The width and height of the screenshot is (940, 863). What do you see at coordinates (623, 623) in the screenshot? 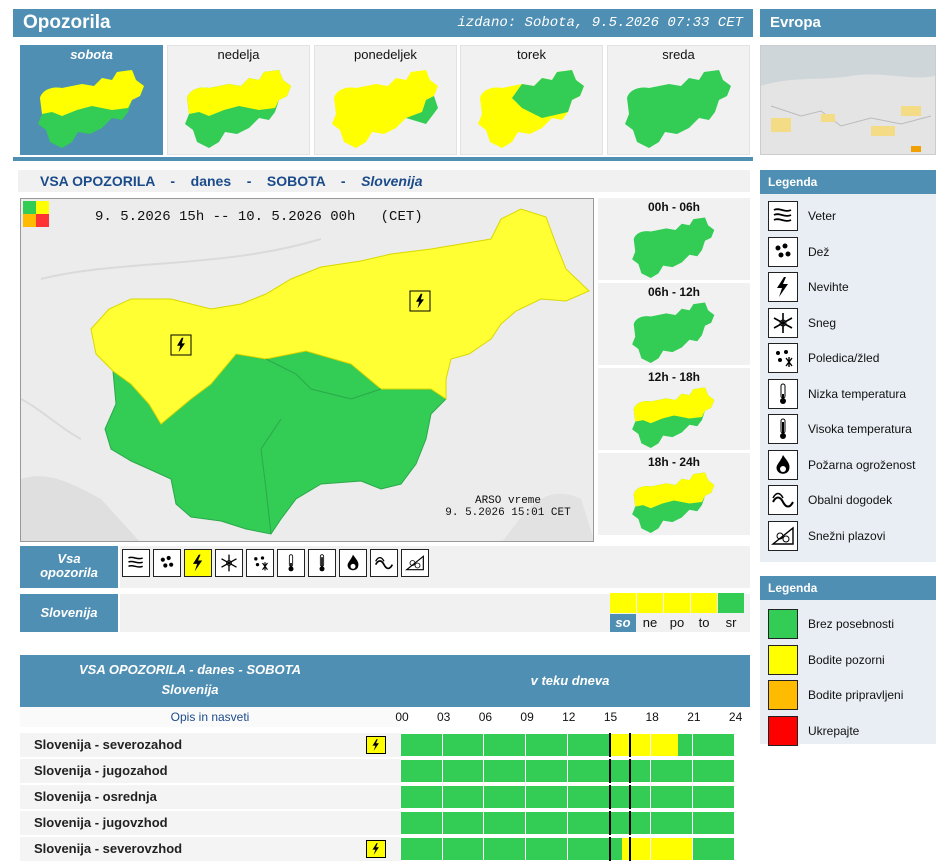
I see `forecast-day-so: so` at bounding box center [623, 623].